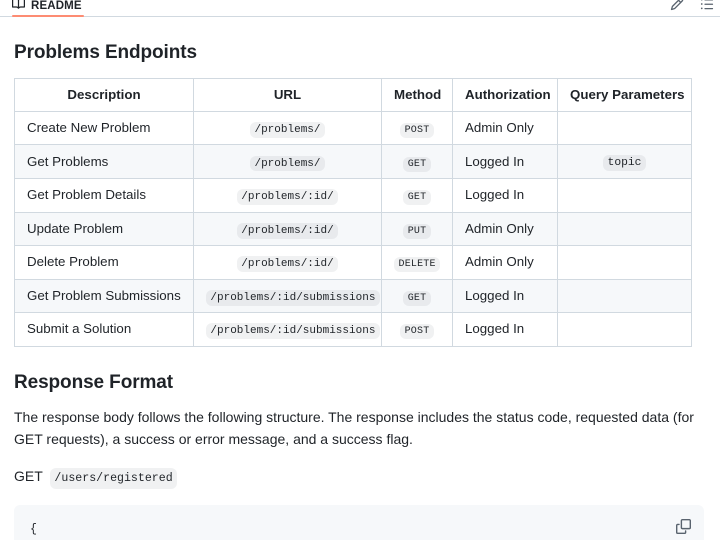  I want to click on file-header-actions, so click(692, 8).